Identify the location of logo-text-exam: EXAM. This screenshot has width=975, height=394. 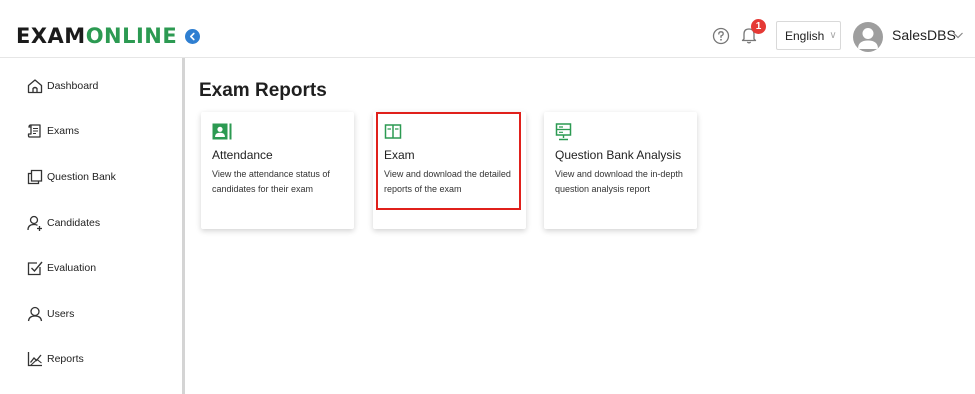
(51, 36).